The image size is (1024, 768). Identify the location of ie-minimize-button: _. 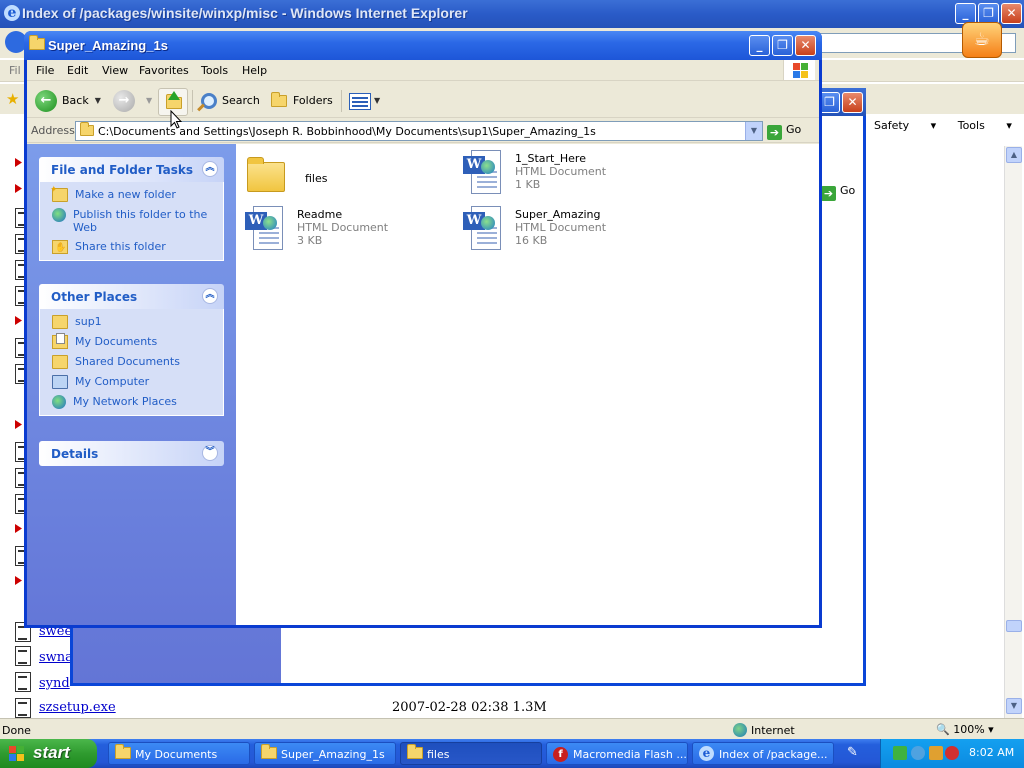
(965, 13).